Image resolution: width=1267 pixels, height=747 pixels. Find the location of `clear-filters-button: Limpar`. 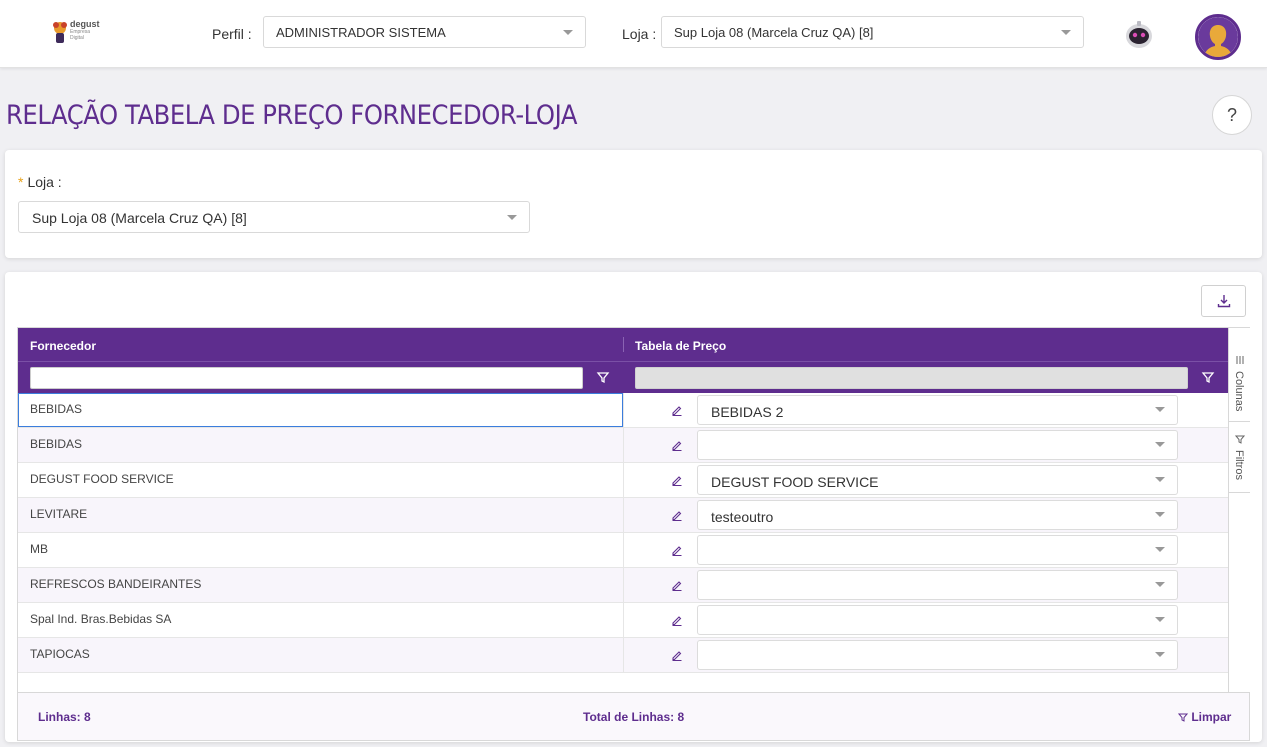

clear-filters-button: Limpar is located at coordinates (1204, 717).